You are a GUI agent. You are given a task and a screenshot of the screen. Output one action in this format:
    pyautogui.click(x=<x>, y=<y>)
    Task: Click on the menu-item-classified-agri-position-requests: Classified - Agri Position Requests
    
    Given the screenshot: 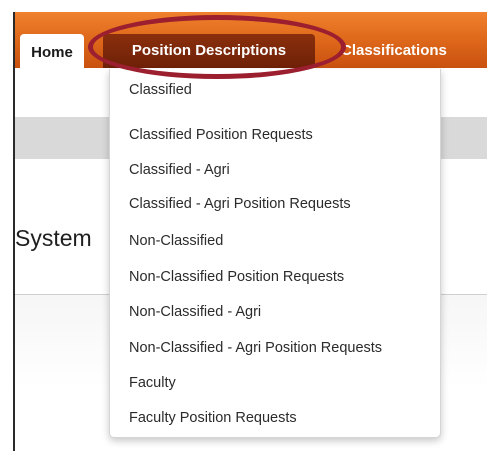 What is the action you would take?
    pyautogui.click(x=240, y=204)
    